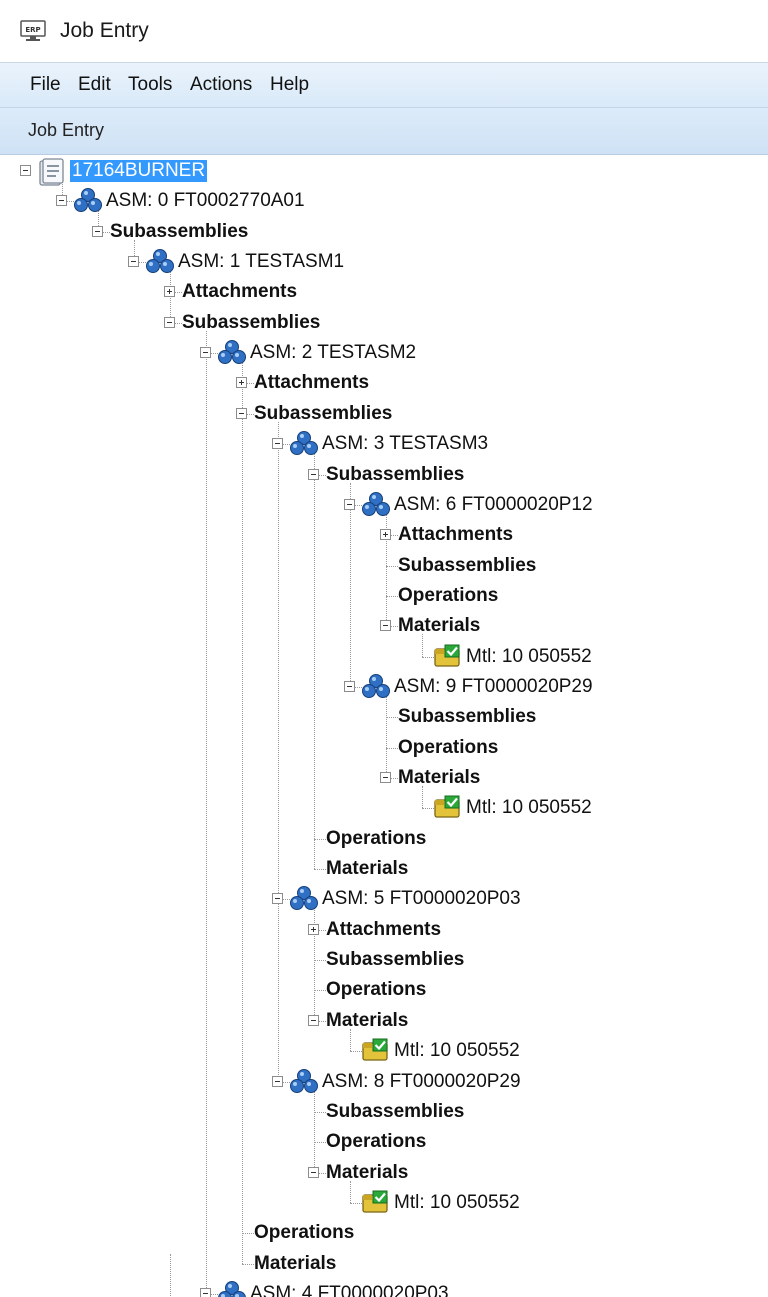  I want to click on tree-node-label: ASM: 9 FT0000020P29, so click(493, 687).